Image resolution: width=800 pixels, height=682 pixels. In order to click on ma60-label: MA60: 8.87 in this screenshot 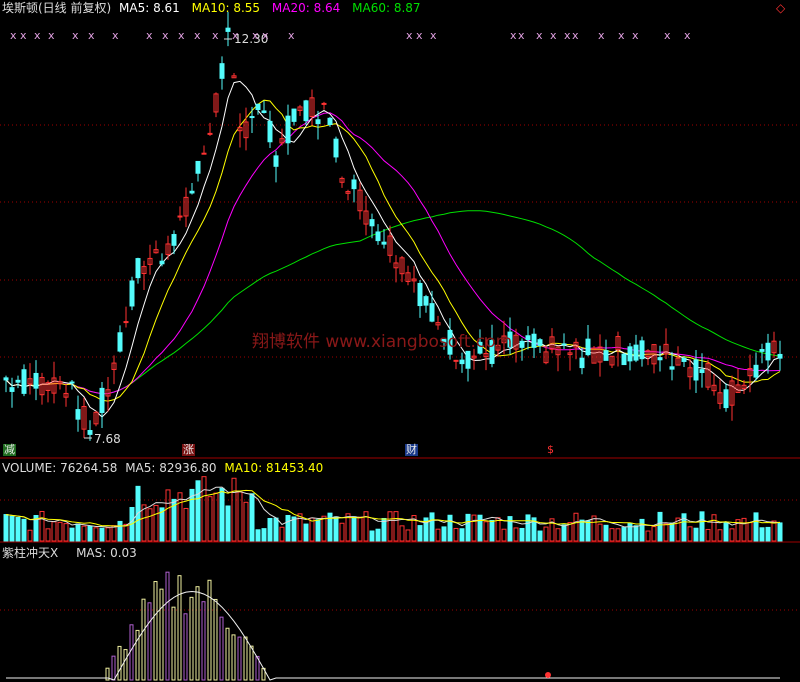, I will do `click(386, 8)`.